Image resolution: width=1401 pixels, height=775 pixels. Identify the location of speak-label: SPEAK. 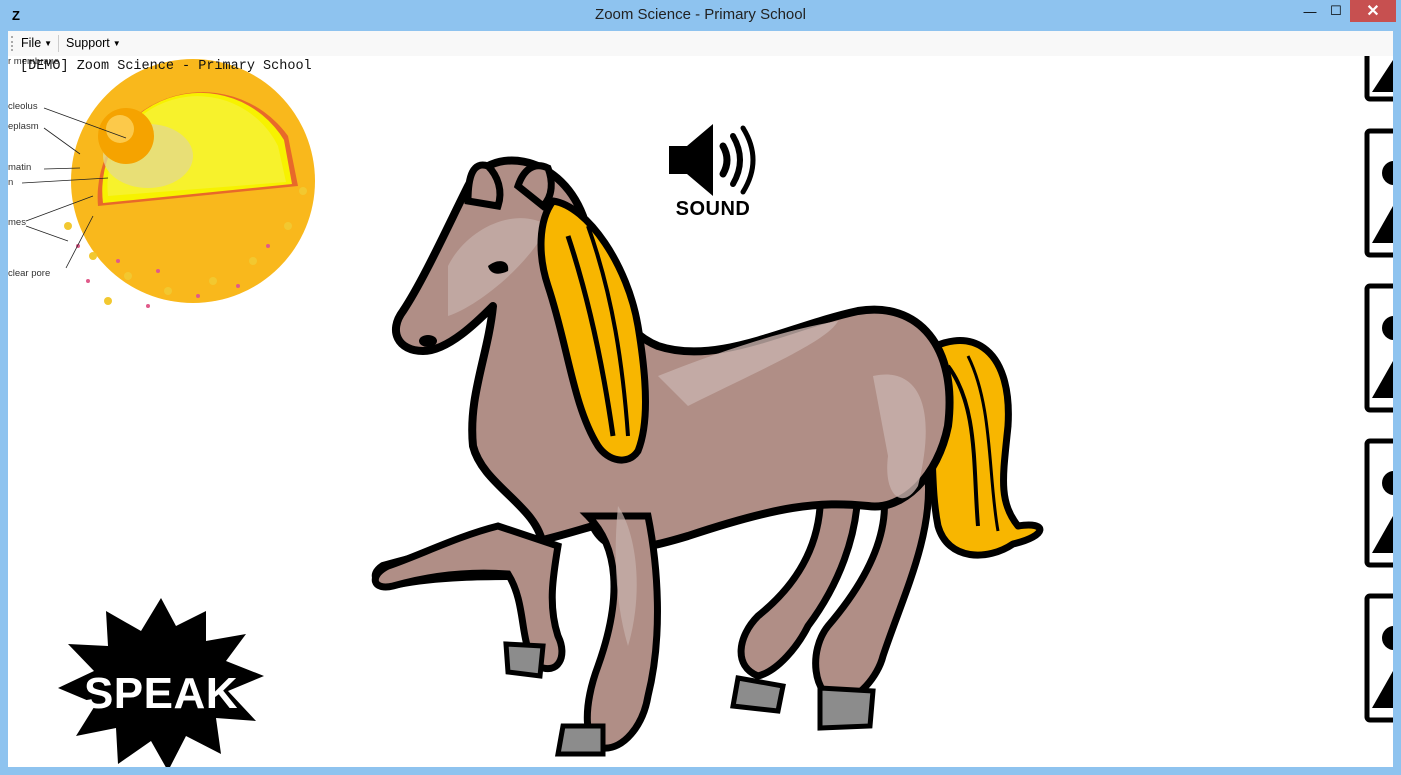
(161, 693).